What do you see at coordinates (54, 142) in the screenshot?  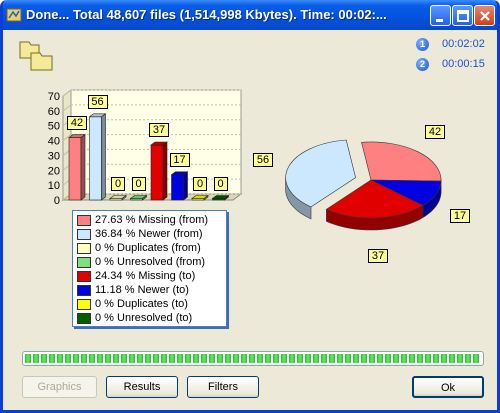 I see `y-tick-label: 40` at bounding box center [54, 142].